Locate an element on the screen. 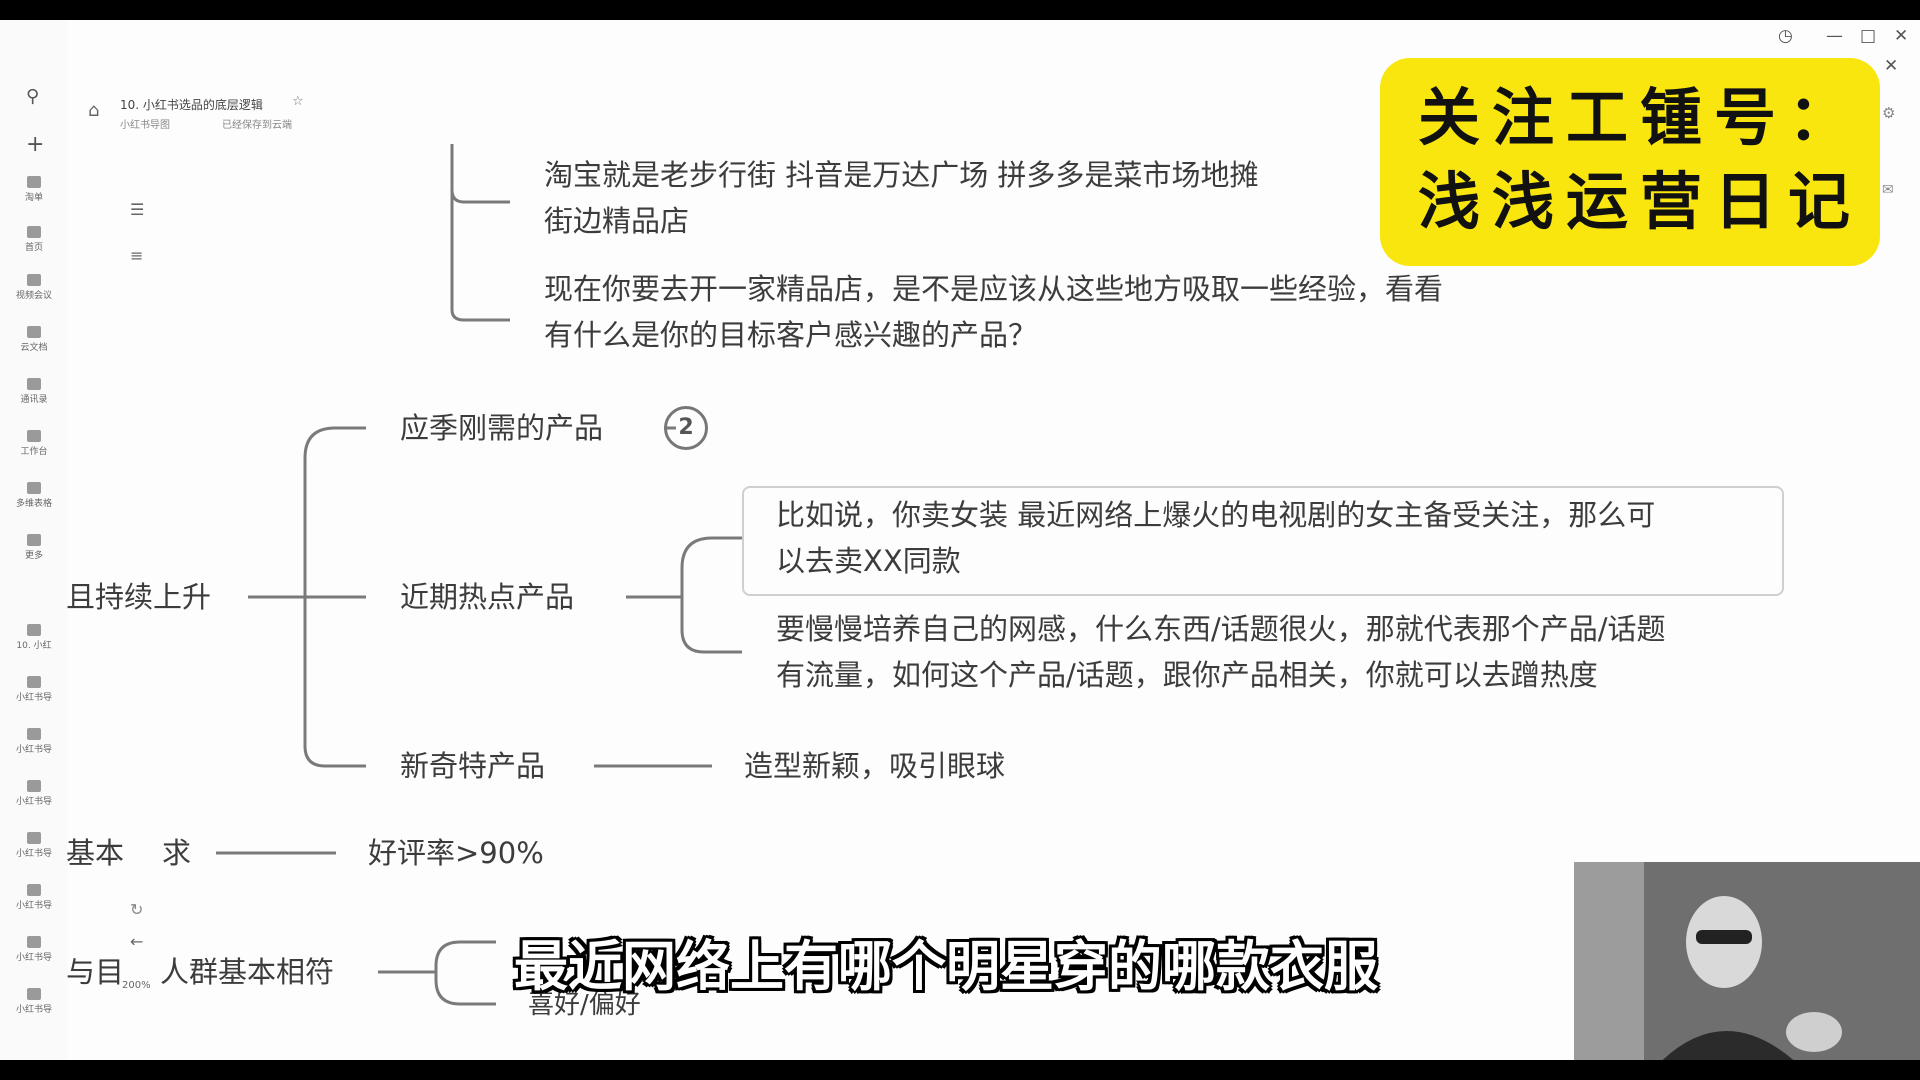  mindmap-node-top-line3: 现在你要去开一家精品店，是不是应该从这些地方吸取一些经验，看看 is located at coordinates (993, 289).